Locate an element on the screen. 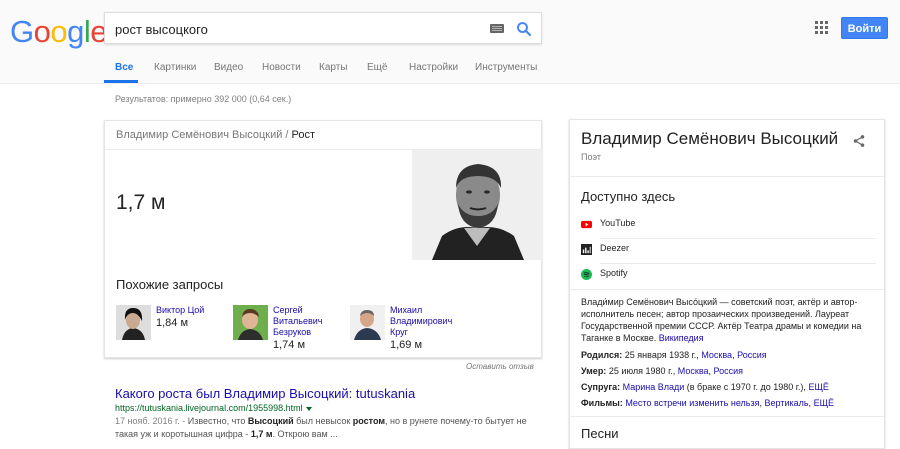 The height and width of the screenshot is (449, 900). tab-more: Ещё is located at coordinates (377, 67).